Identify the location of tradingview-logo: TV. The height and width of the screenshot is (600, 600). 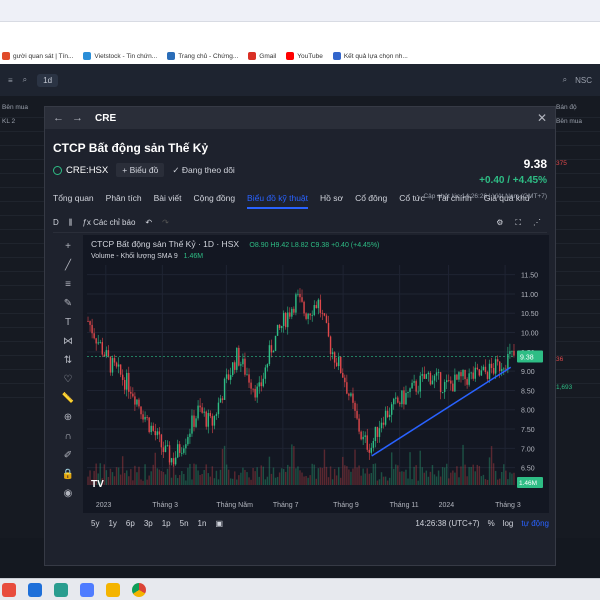
(97, 484).